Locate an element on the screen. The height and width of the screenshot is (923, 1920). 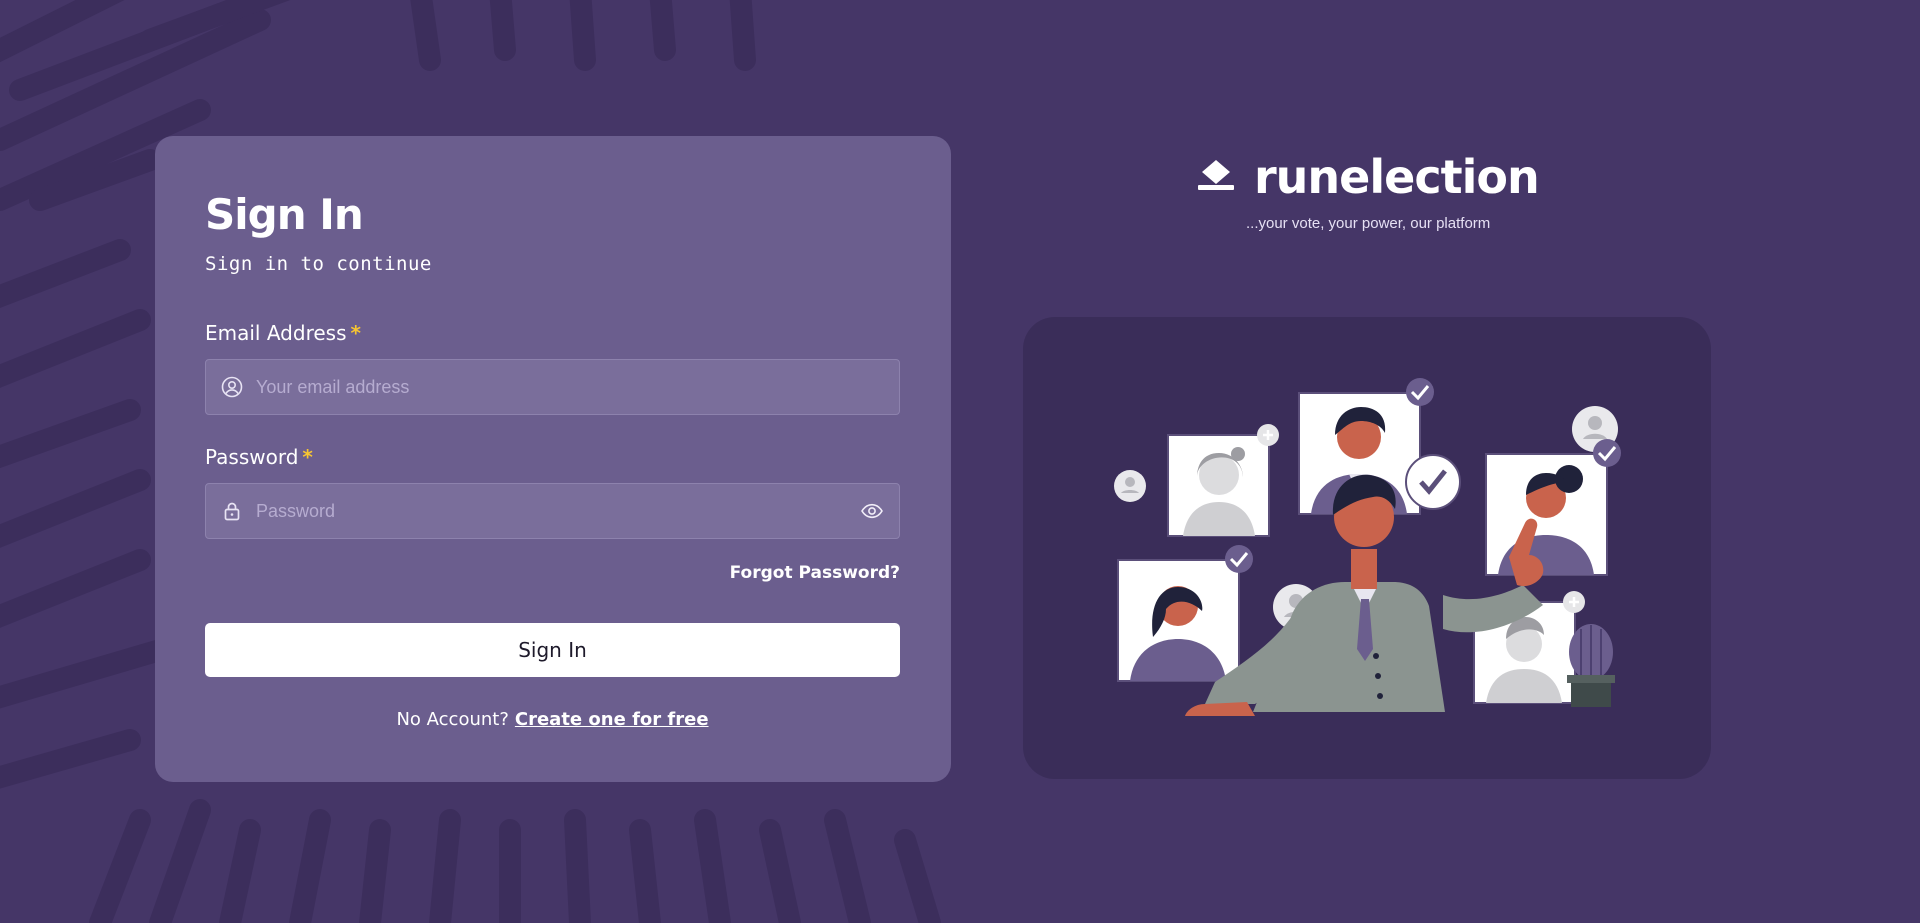
brand-name: runelection is located at coordinates (1397, 177).